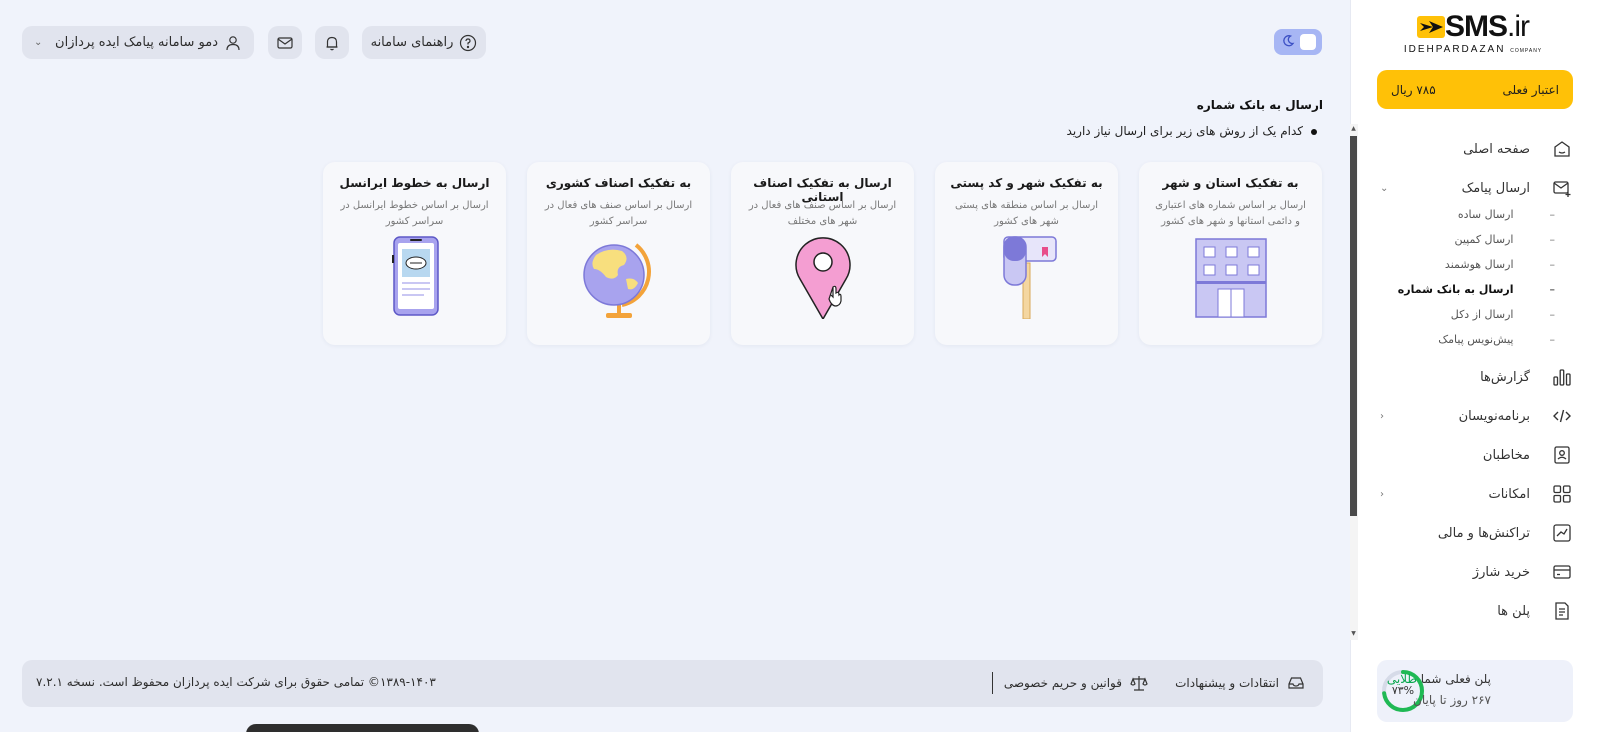 The width and height of the screenshot is (1600, 732). What do you see at coordinates (1438, 679) in the screenshot?
I see `plan-name-line: پلن فعلی شما طلایی` at bounding box center [1438, 679].